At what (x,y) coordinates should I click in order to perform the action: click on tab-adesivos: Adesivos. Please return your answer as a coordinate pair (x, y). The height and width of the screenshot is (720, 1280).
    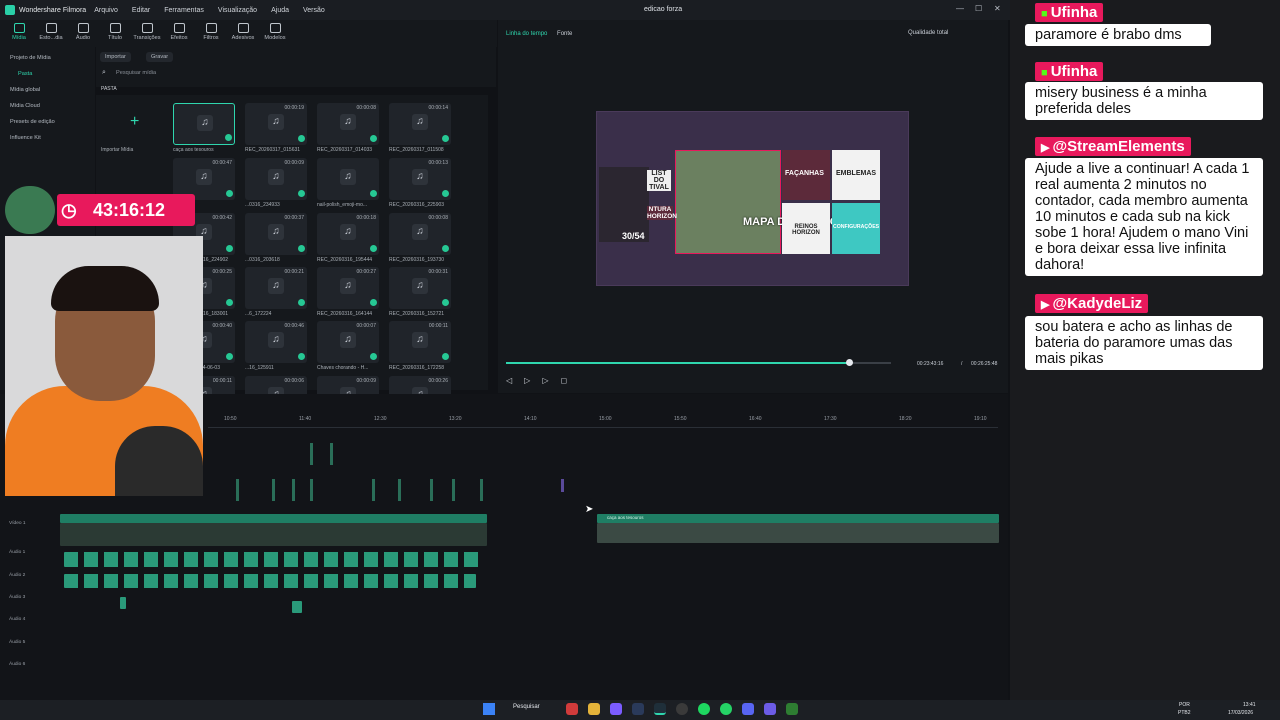
    Looking at the image, I should click on (243, 33).